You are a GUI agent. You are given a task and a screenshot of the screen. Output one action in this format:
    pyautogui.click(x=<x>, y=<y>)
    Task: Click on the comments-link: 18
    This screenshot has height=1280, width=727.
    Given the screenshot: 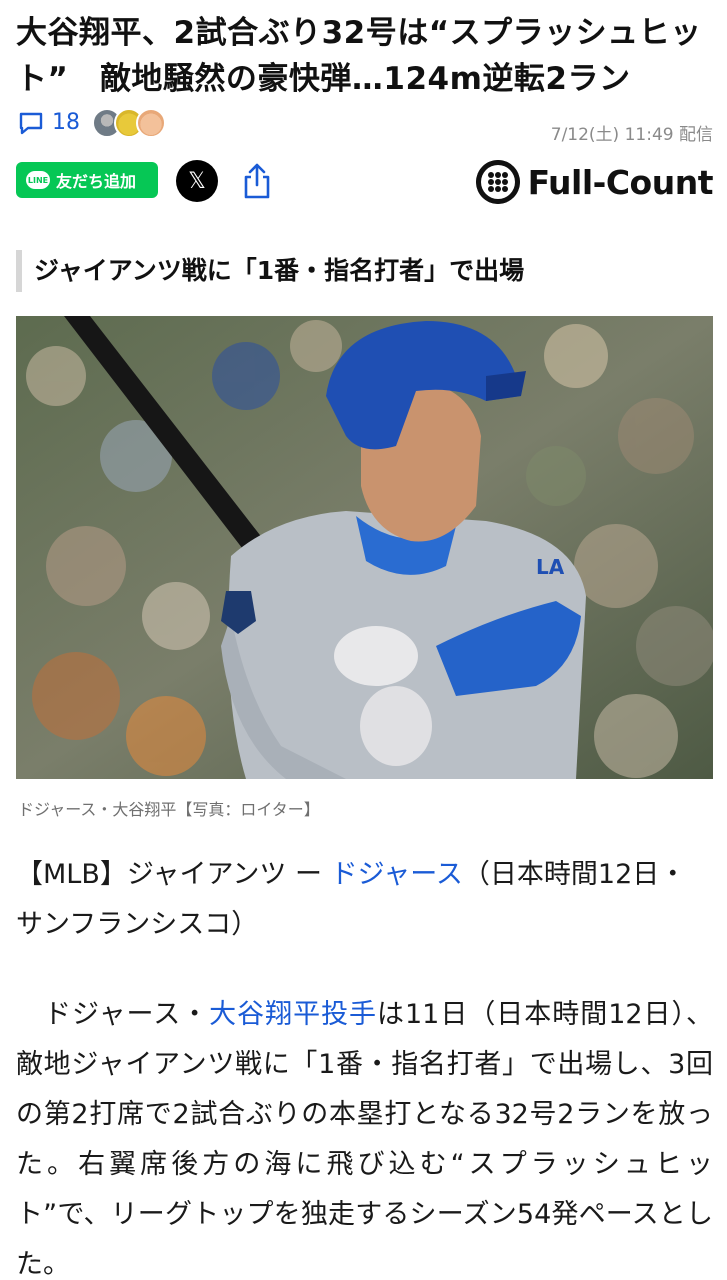 What is the action you would take?
    pyautogui.click(x=49, y=122)
    